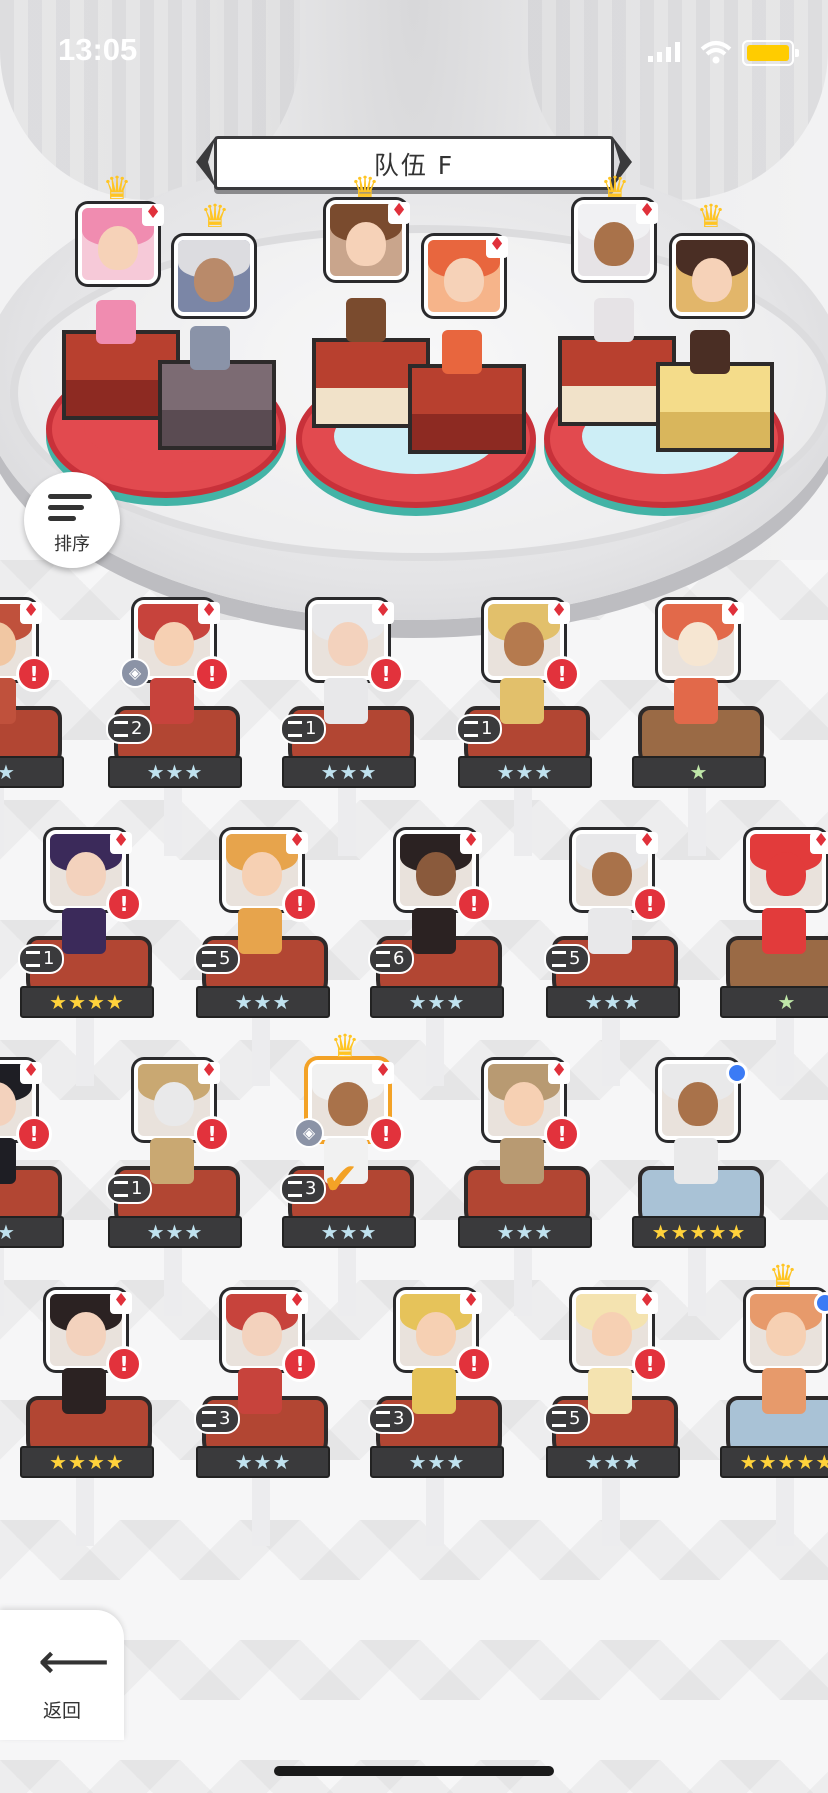 The width and height of the screenshot is (828, 1793). I want to click on star-rating: ★★★★, so click(87, 1002).